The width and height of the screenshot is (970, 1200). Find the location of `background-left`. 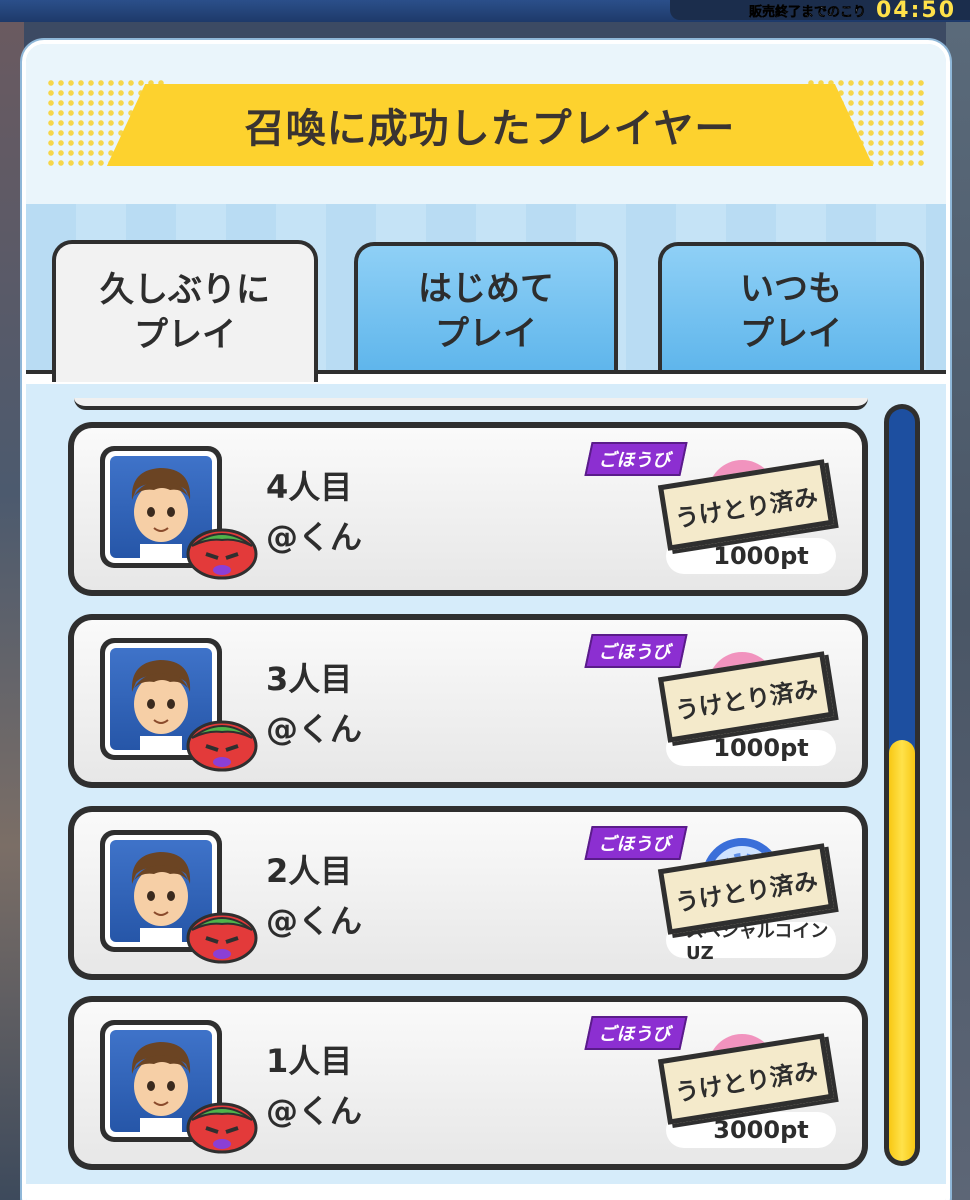

background-left is located at coordinates (12, 611).